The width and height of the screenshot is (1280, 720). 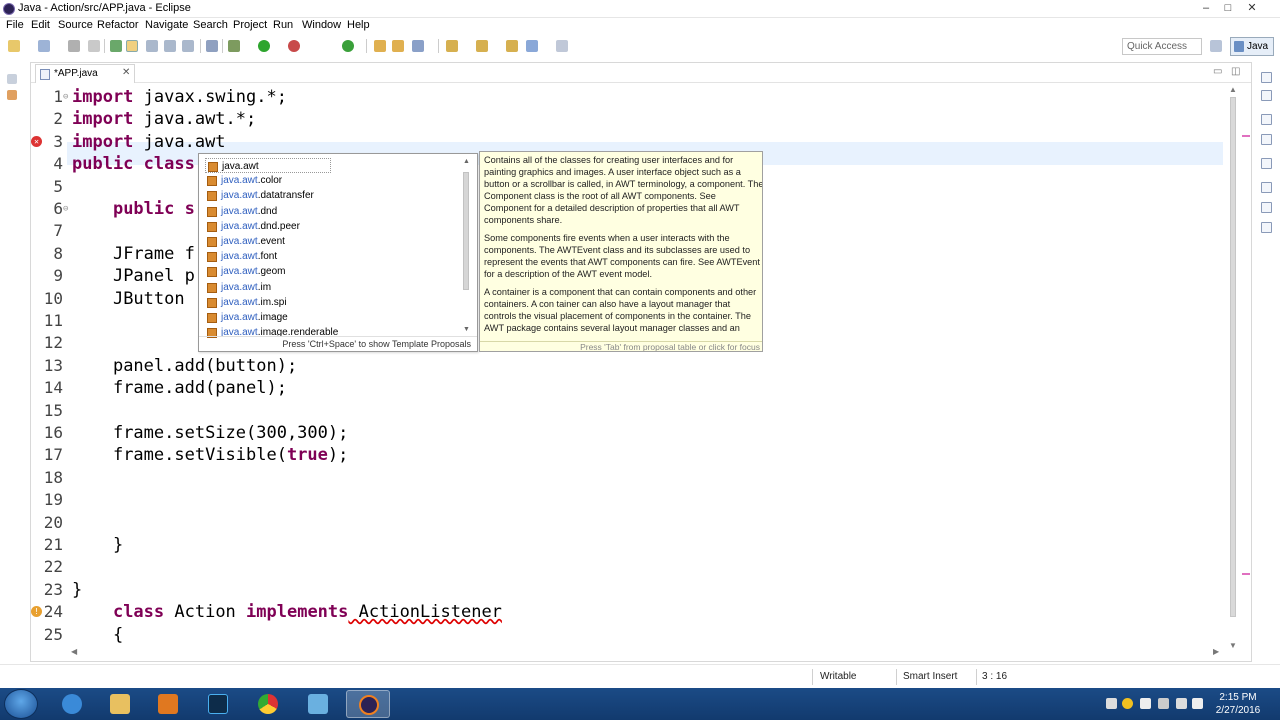 What do you see at coordinates (166, 25) in the screenshot?
I see `menu-navigate: Navigate` at bounding box center [166, 25].